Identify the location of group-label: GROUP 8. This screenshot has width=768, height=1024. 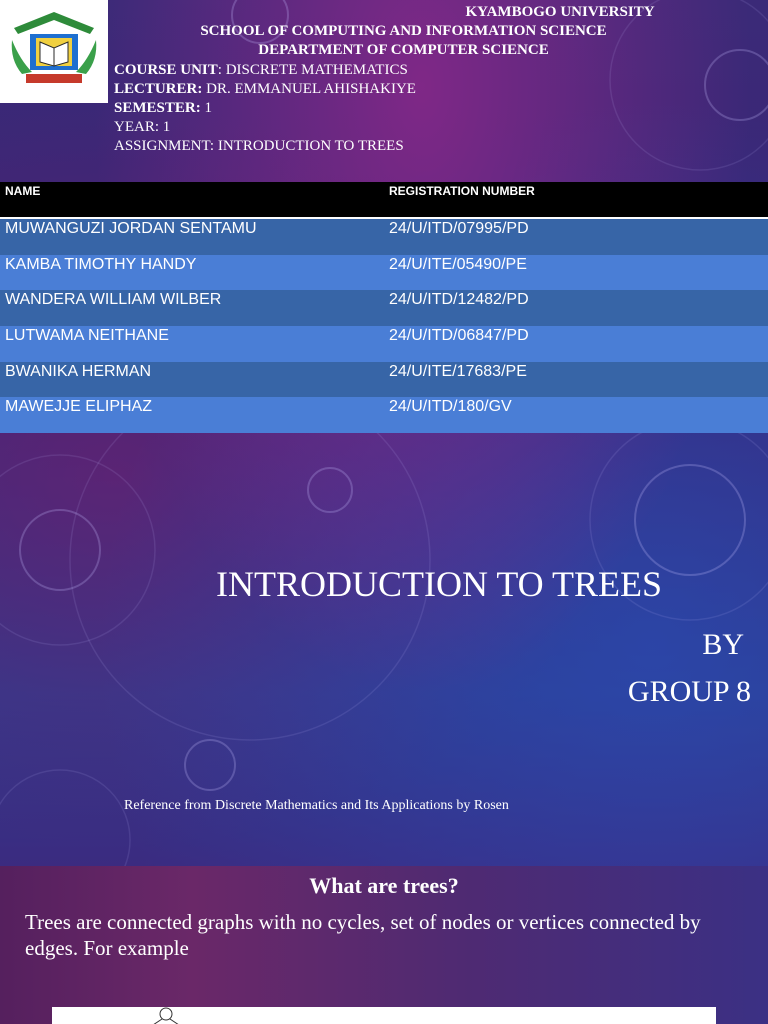
(689, 691).